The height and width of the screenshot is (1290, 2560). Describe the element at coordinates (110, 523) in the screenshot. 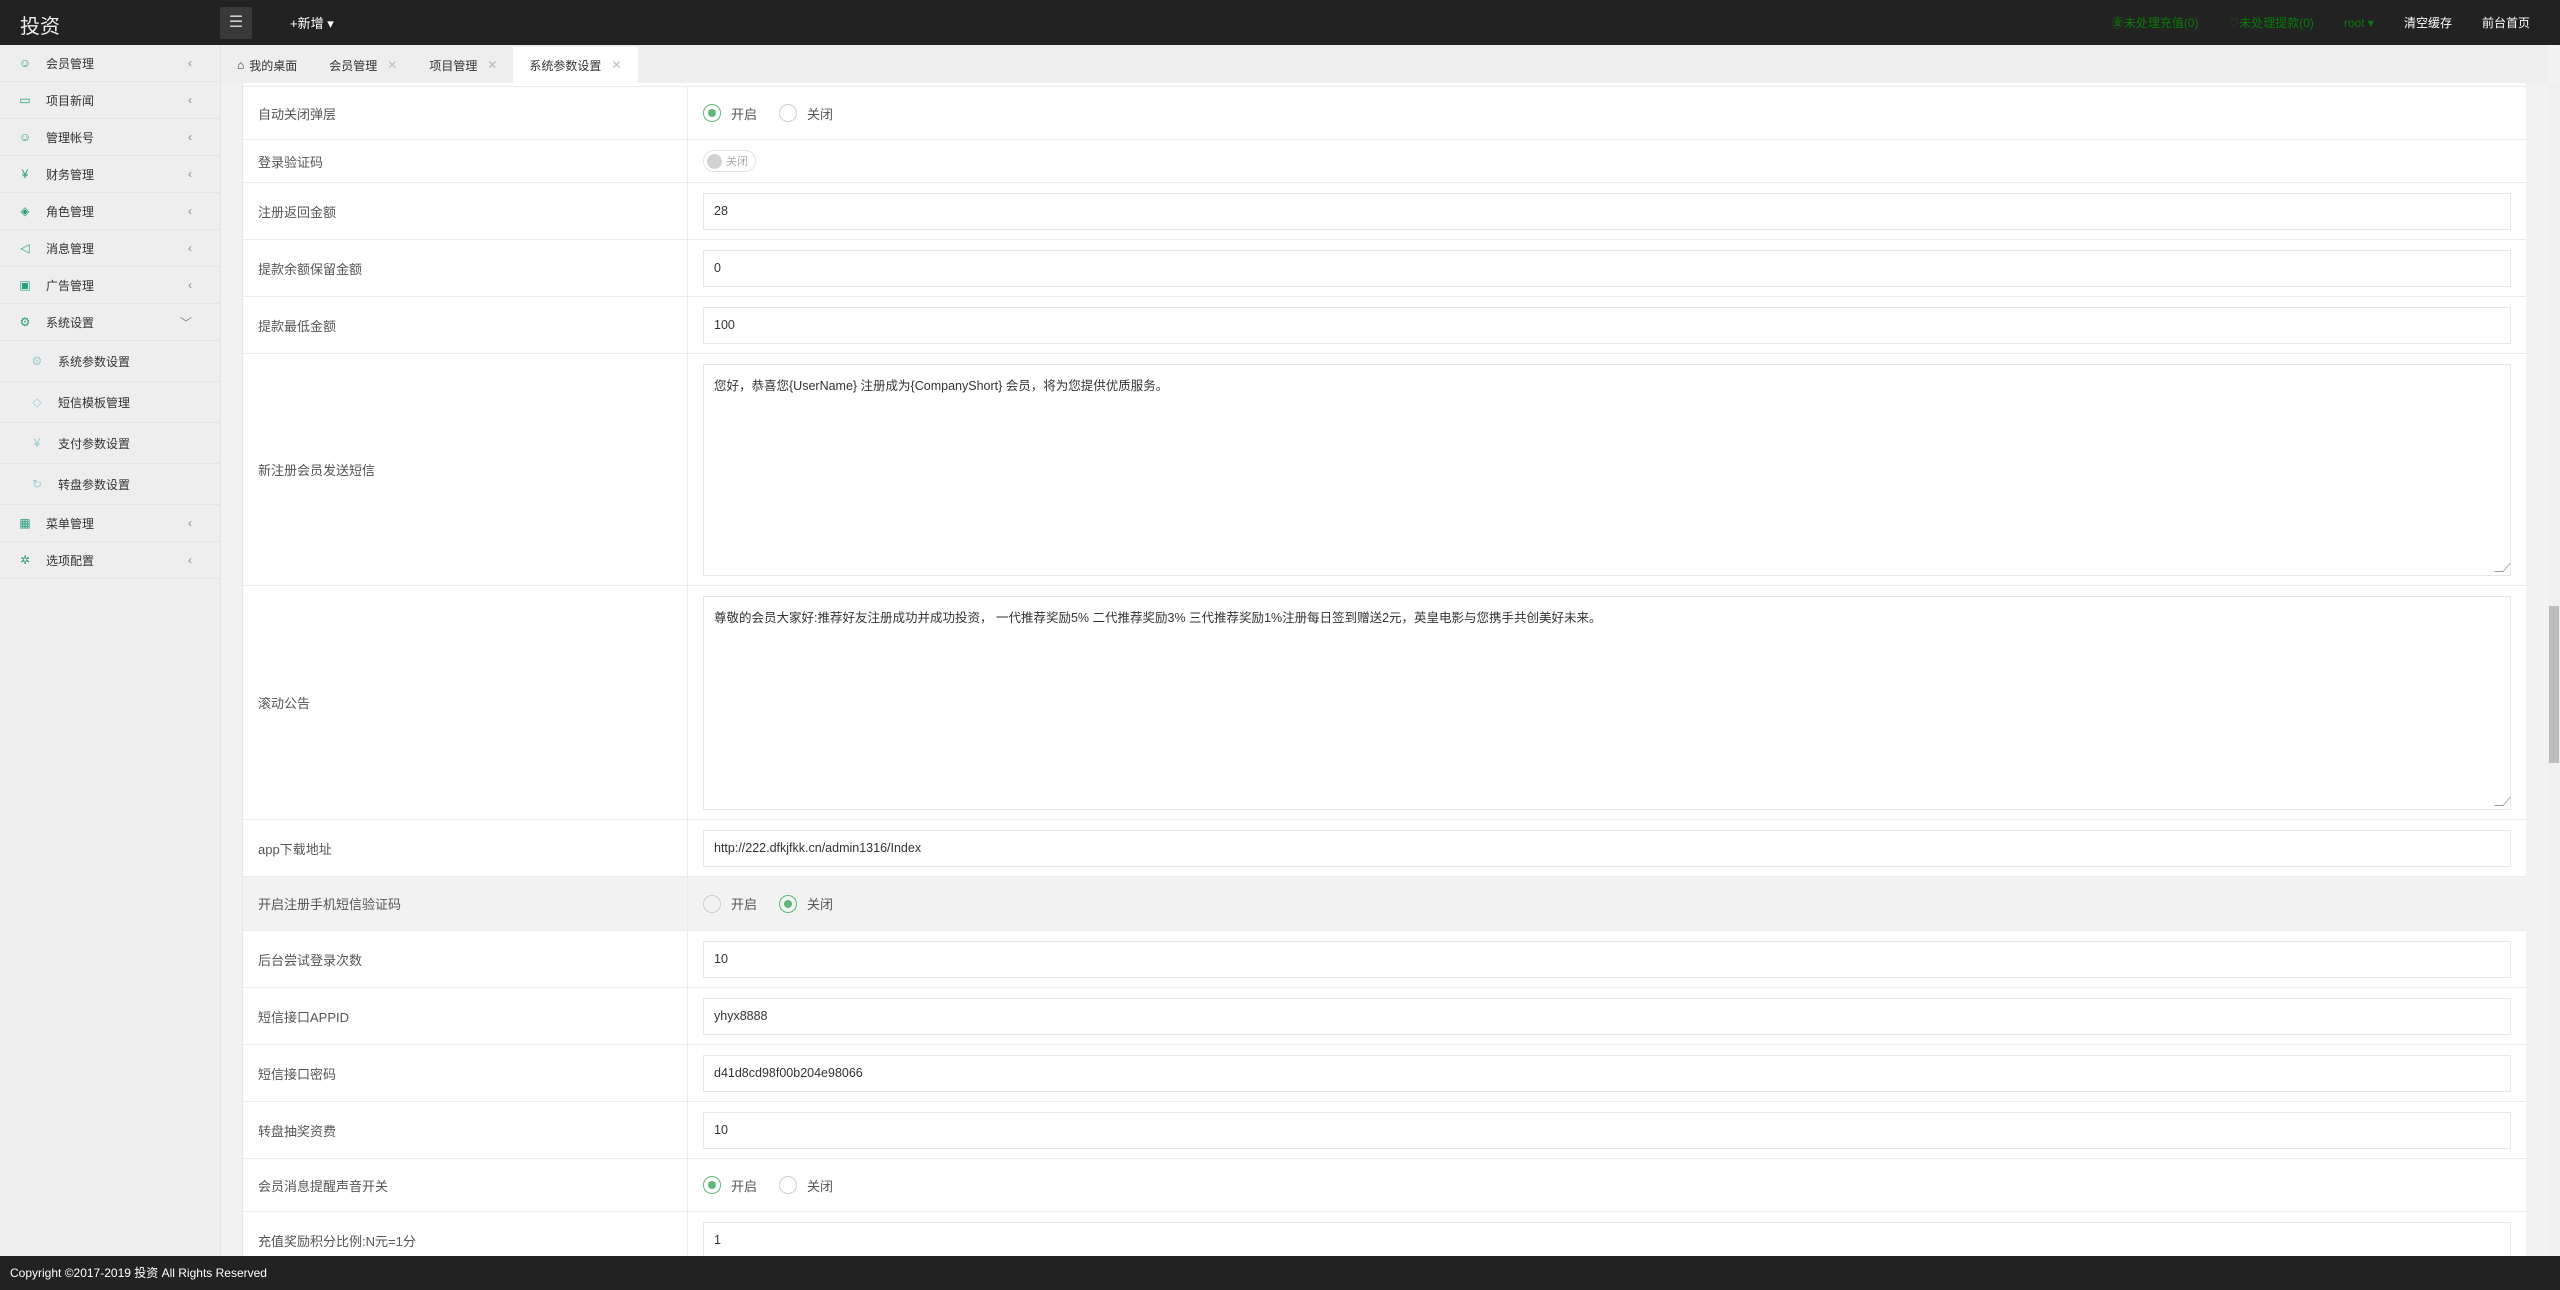

I see `sidebar-item2-0: ▦ 菜单管理 ‹` at that location.